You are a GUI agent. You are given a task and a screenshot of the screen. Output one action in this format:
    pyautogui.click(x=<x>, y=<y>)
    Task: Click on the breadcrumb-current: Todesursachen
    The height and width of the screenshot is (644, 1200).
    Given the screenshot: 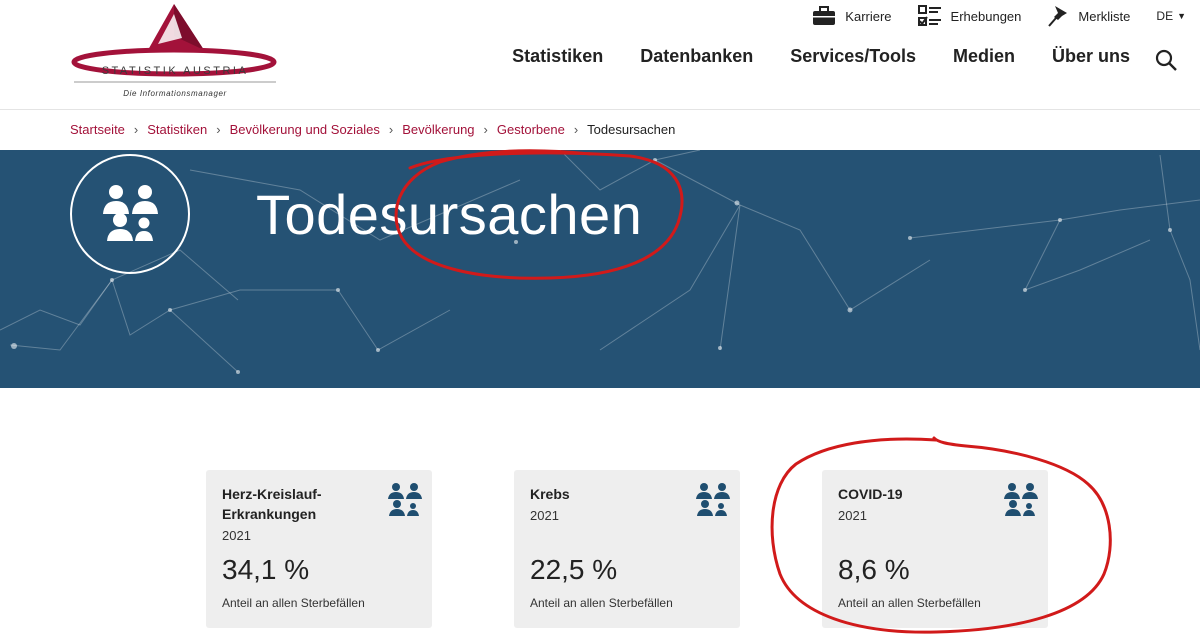 What is the action you would take?
    pyautogui.click(x=631, y=129)
    